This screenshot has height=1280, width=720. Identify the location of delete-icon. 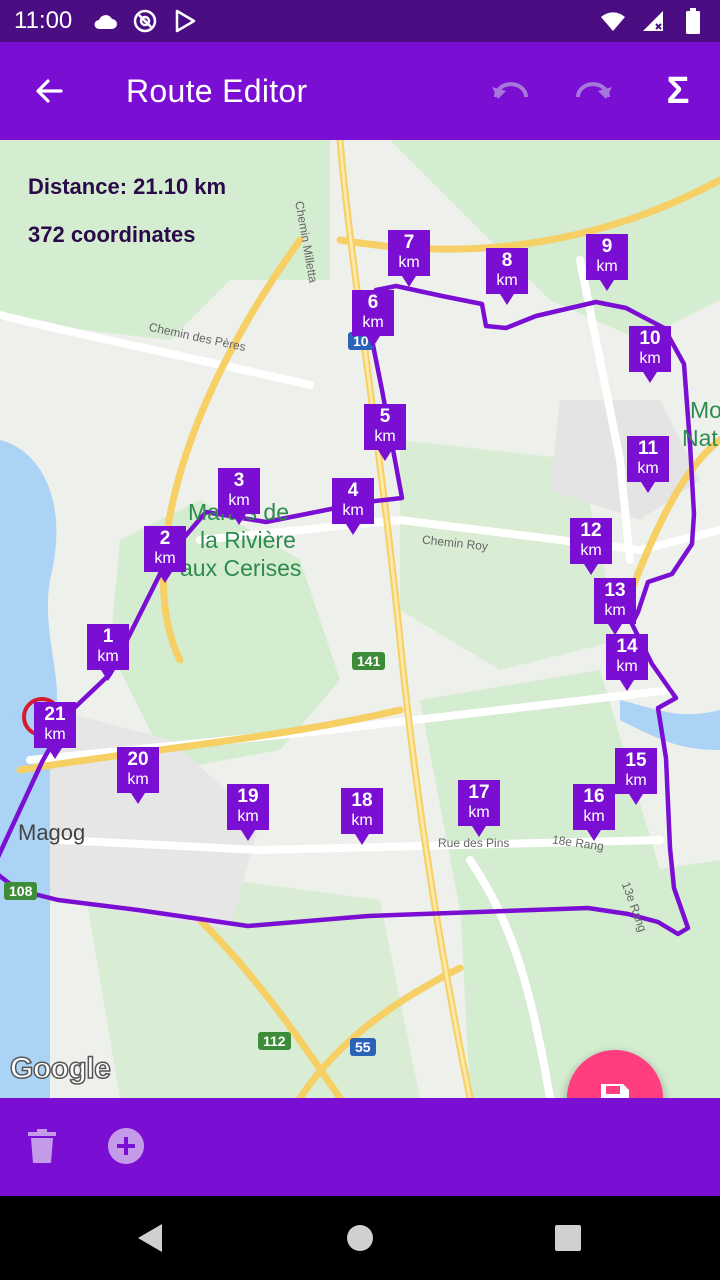
(42, 1146).